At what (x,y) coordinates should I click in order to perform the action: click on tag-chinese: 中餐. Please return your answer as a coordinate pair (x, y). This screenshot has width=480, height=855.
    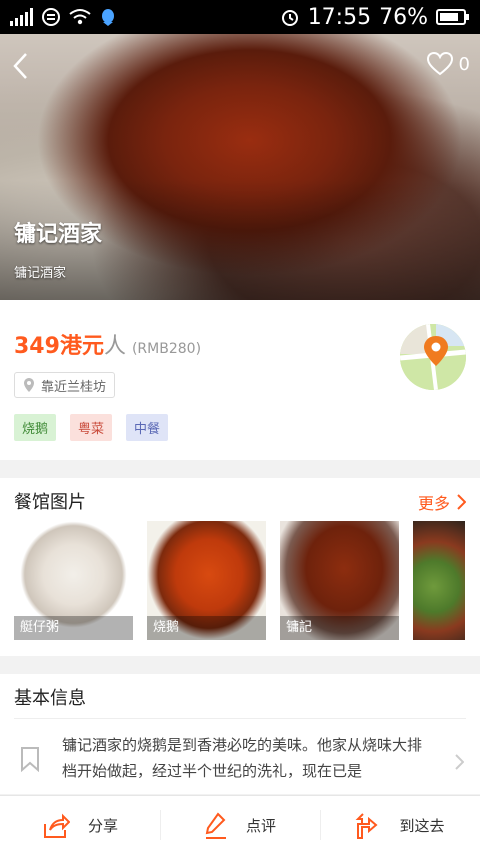
    Looking at the image, I should click on (147, 427).